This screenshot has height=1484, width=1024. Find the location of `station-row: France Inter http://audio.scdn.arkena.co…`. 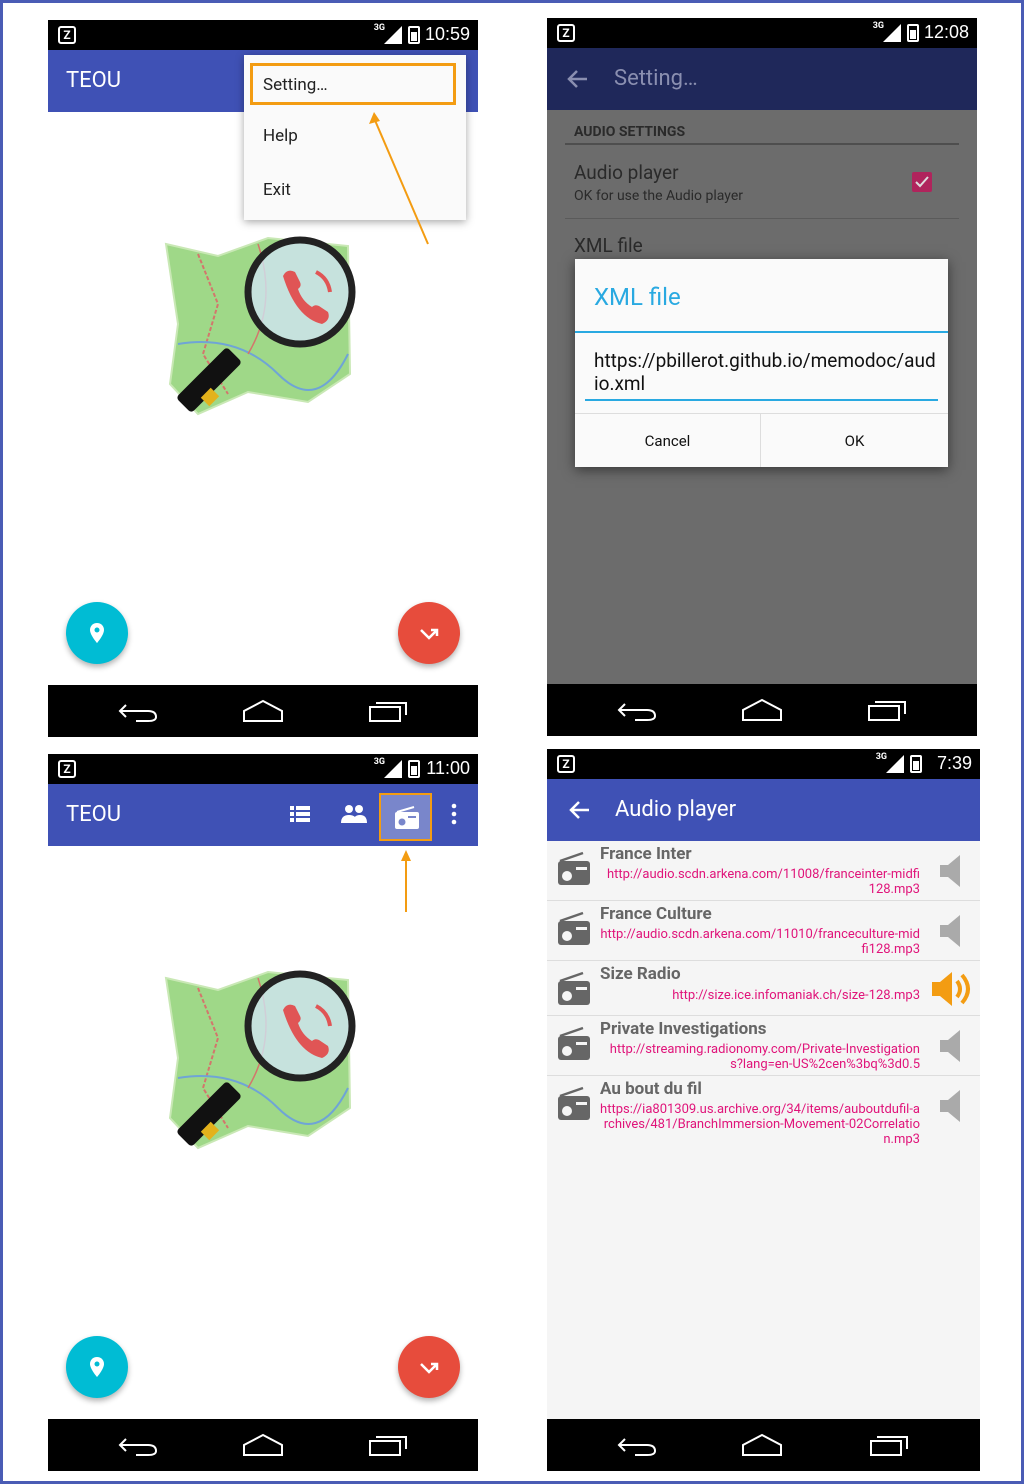

station-row: France Inter http://audio.scdn.arkena.co… is located at coordinates (763, 871).